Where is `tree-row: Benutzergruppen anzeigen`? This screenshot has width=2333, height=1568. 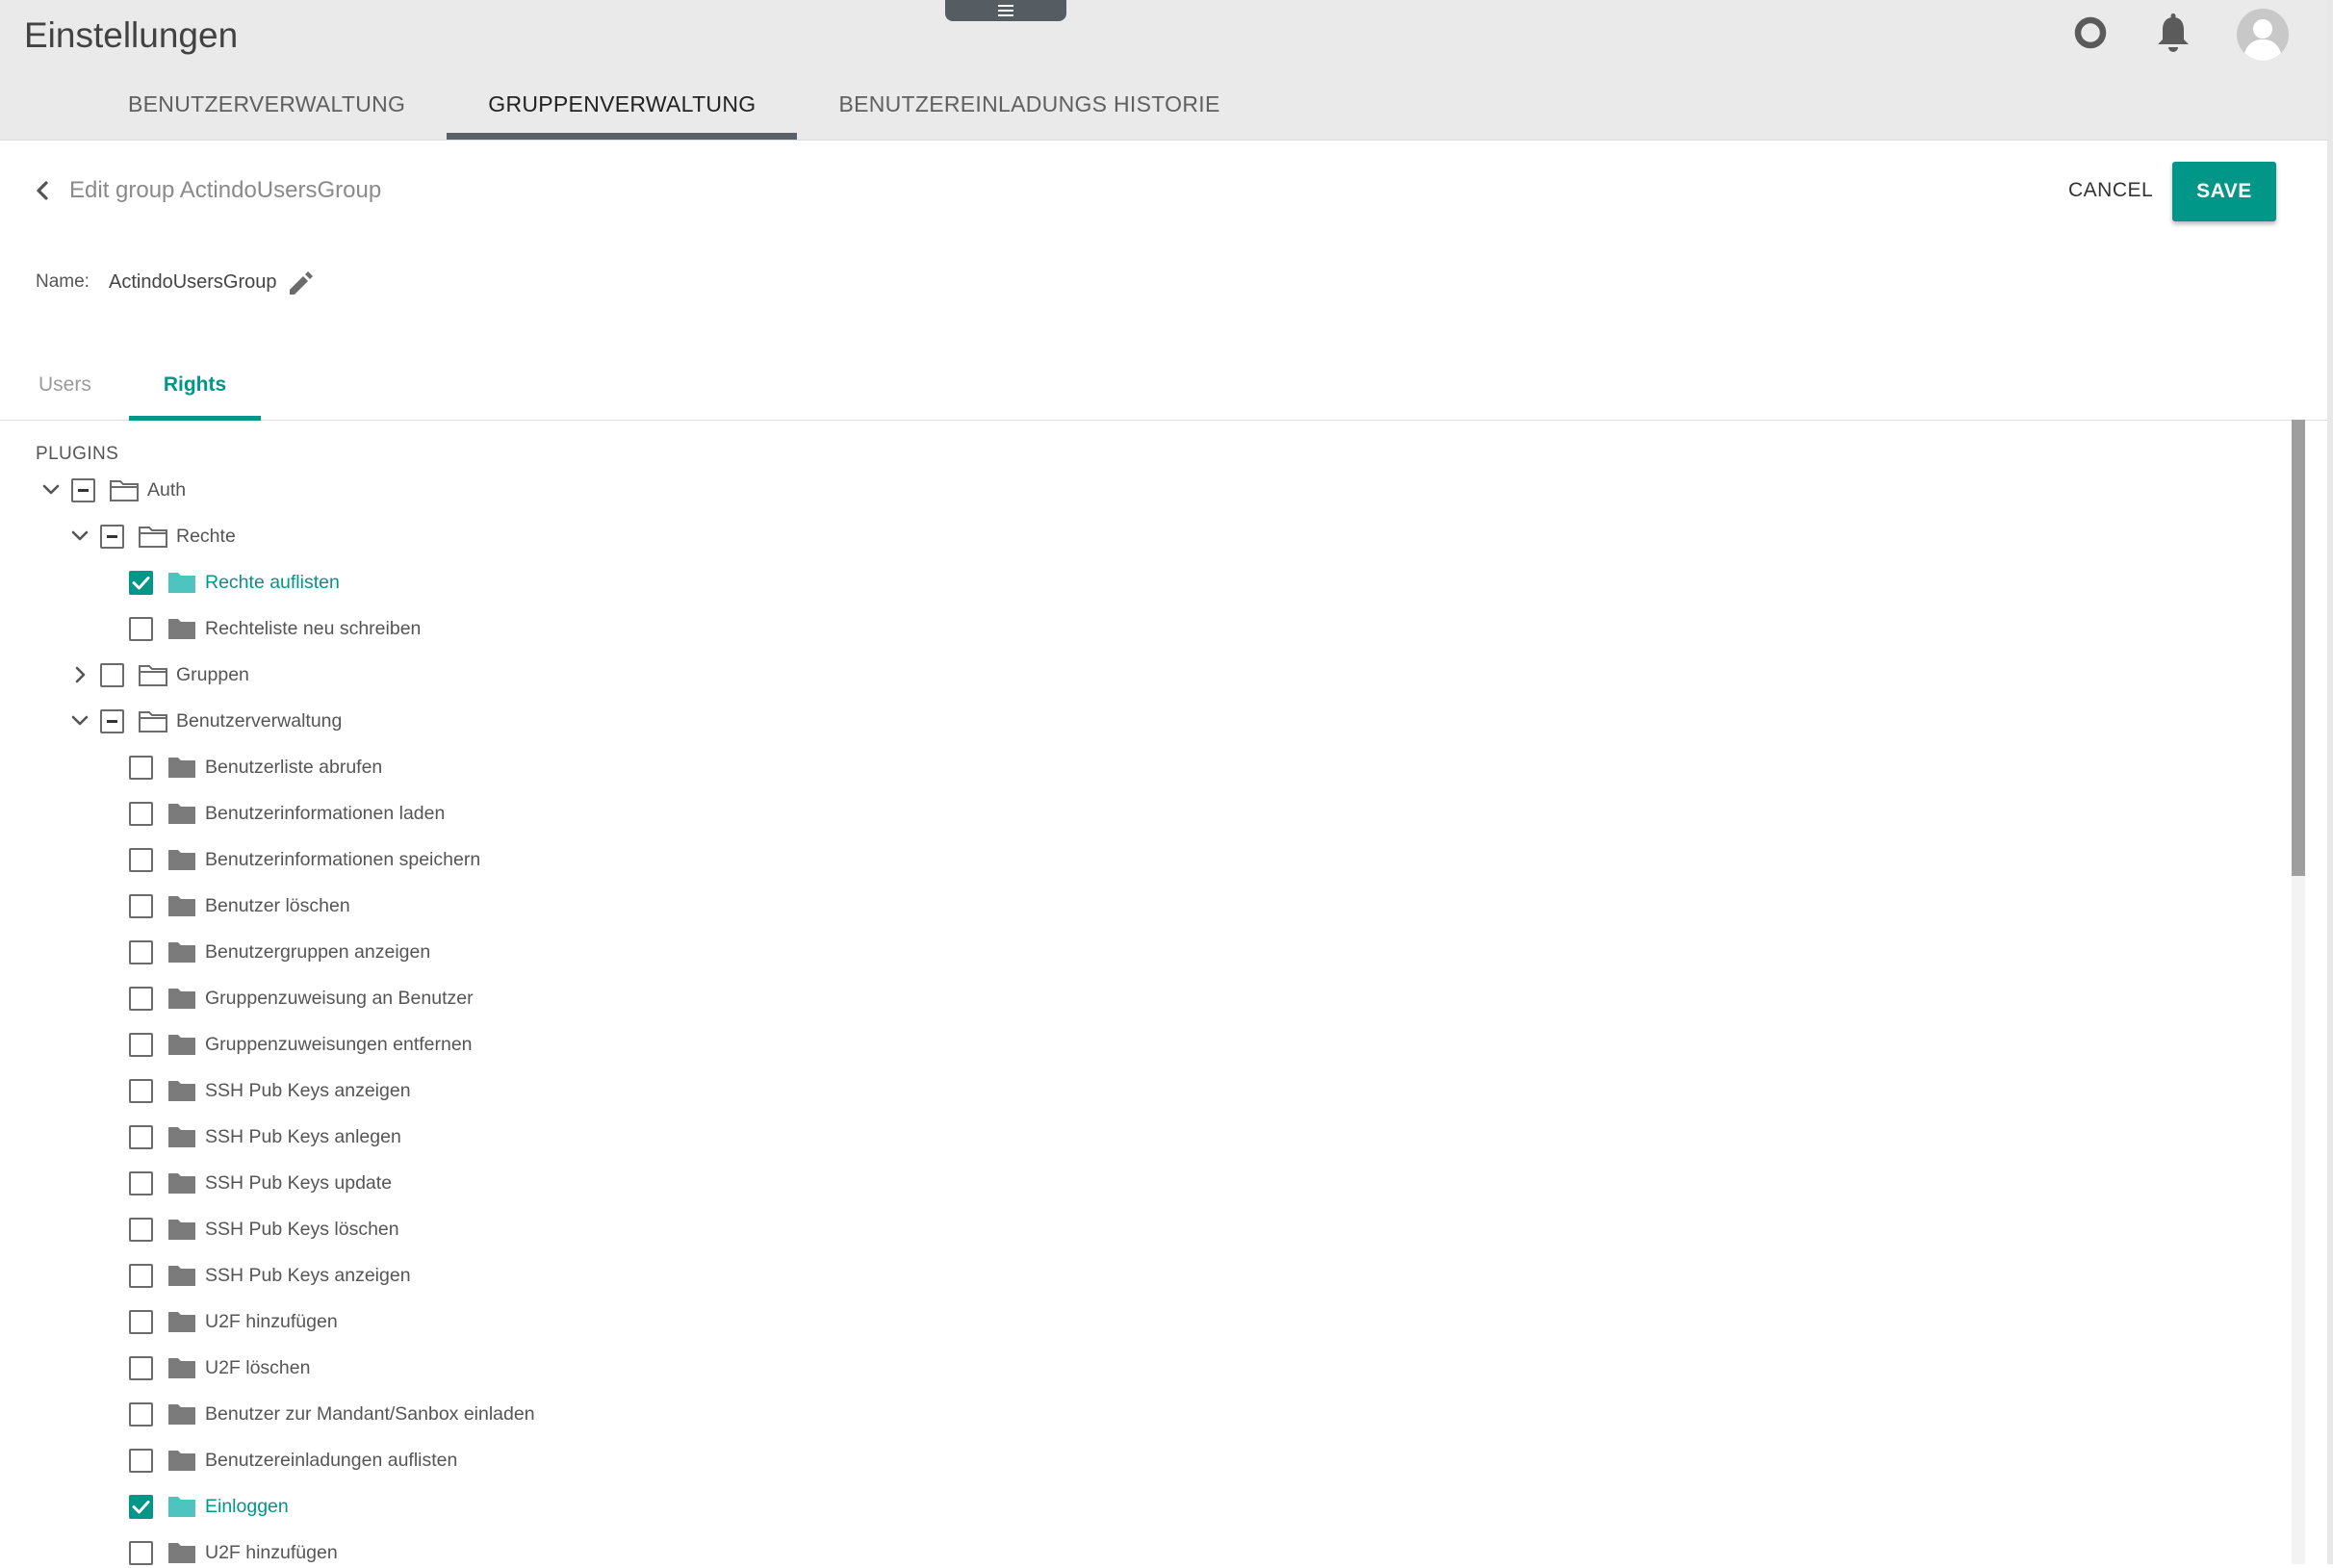
tree-row: Benutzergruppen anzeigen is located at coordinates (263, 952).